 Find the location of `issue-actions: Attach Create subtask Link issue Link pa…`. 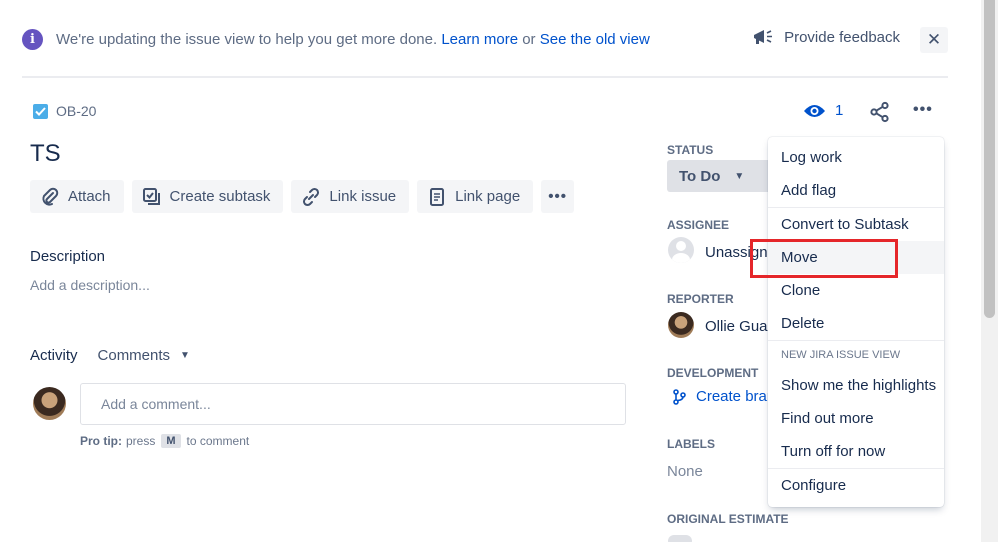

issue-actions: Attach Create subtask Link issue Link pa… is located at coordinates (302, 196).